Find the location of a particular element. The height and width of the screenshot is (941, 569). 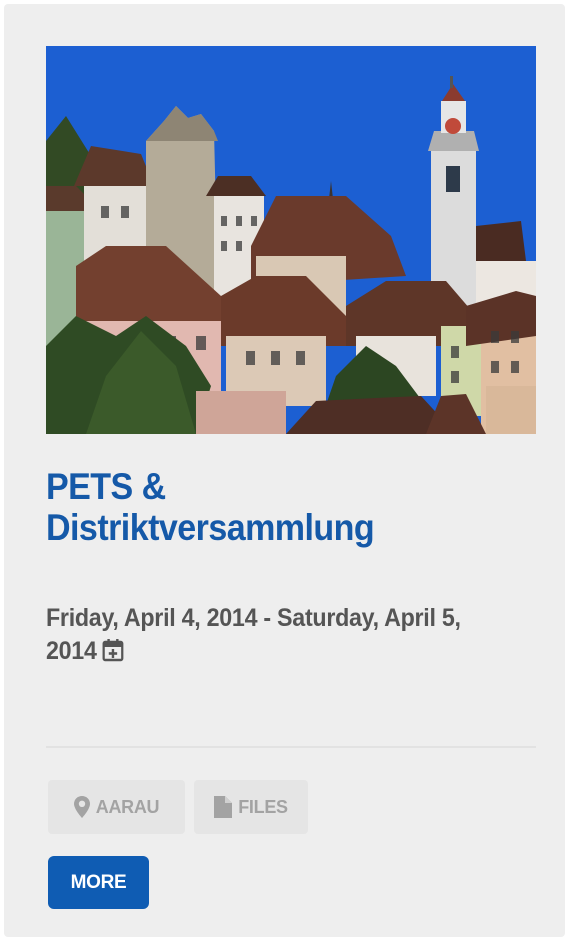

files-tag-label: FILES is located at coordinates (263, 806).